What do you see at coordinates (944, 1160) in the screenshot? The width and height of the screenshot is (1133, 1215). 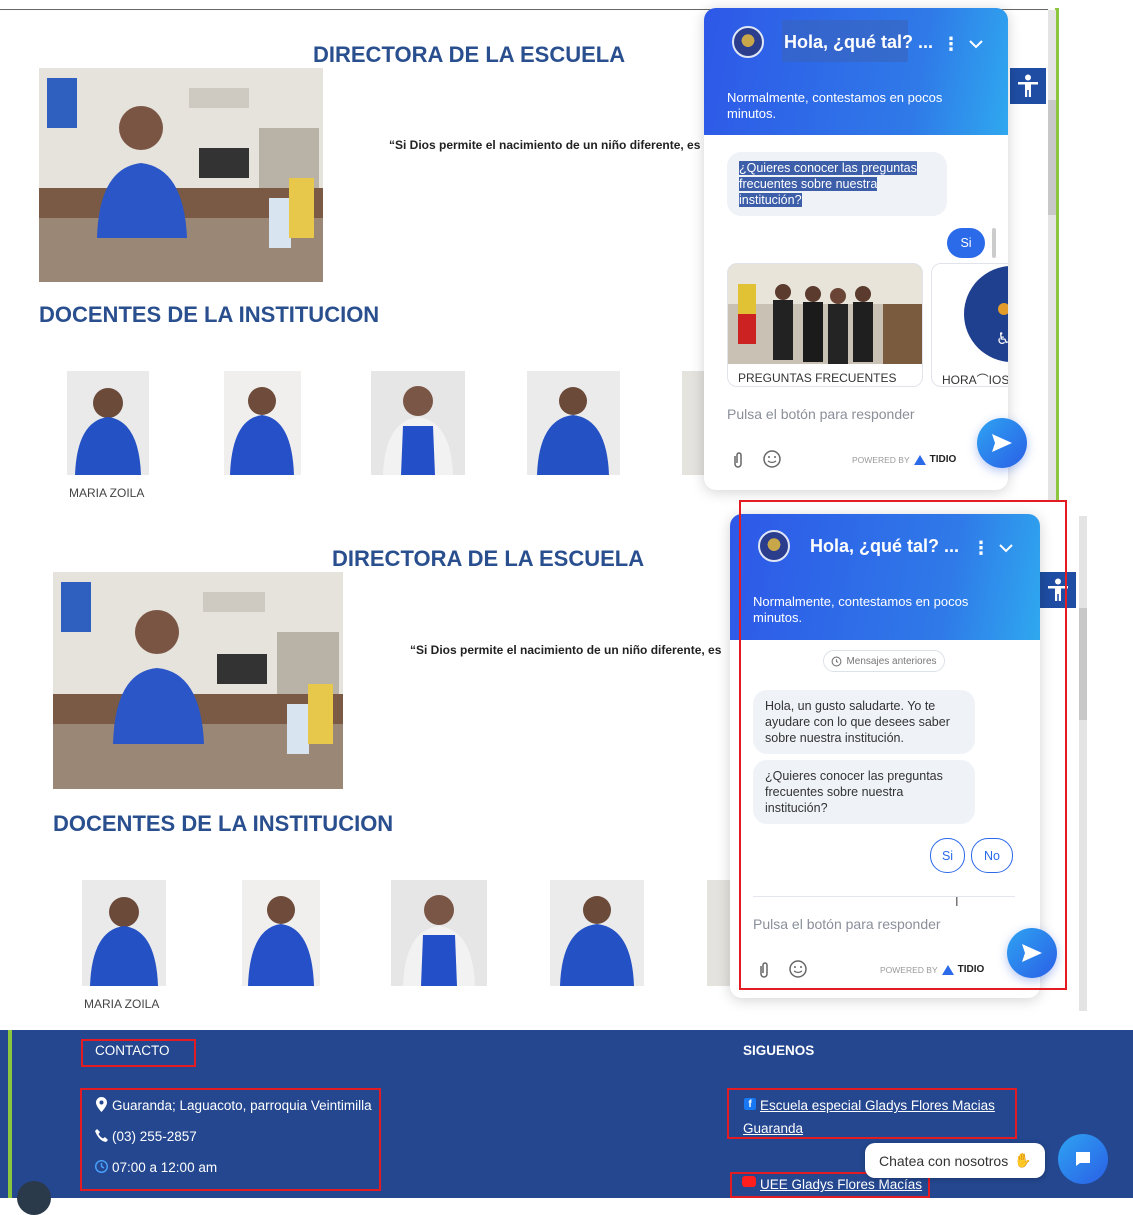 I see `chat-launcher-text: Chatea con nosotros` at bounding box center [944, 1160].